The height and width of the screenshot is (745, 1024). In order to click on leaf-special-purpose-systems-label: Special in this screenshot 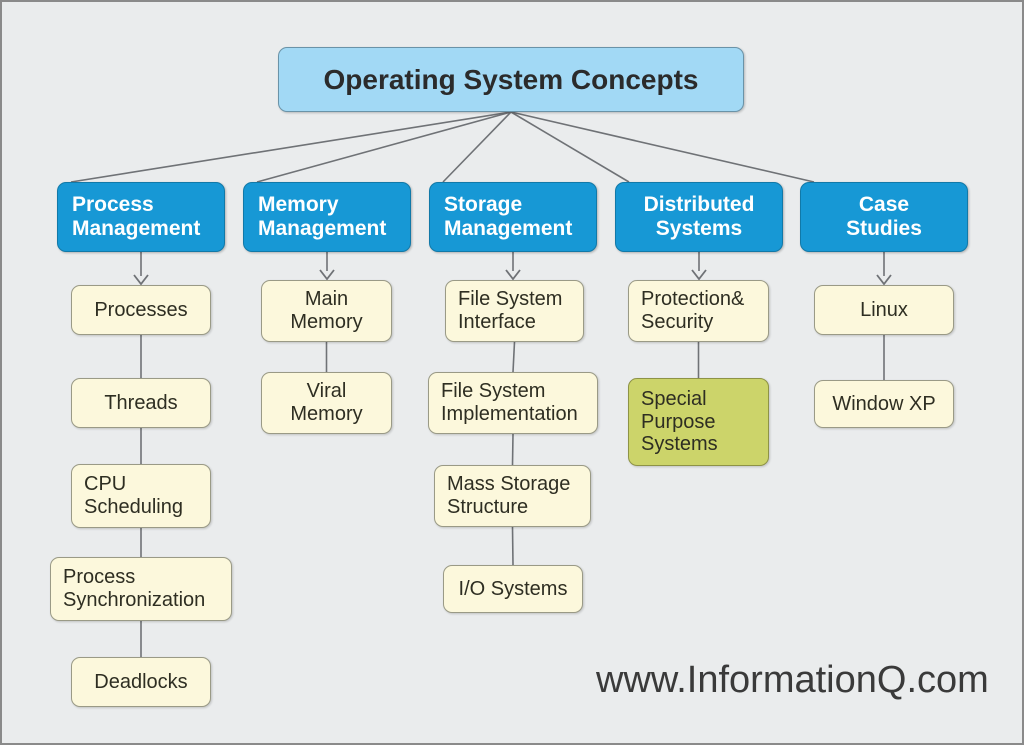, I will do `click(674, 398)`.